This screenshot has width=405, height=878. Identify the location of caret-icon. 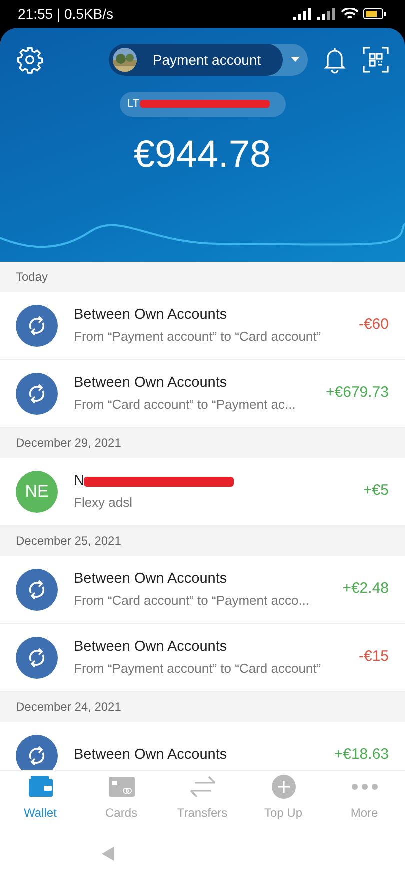
(295, 59).